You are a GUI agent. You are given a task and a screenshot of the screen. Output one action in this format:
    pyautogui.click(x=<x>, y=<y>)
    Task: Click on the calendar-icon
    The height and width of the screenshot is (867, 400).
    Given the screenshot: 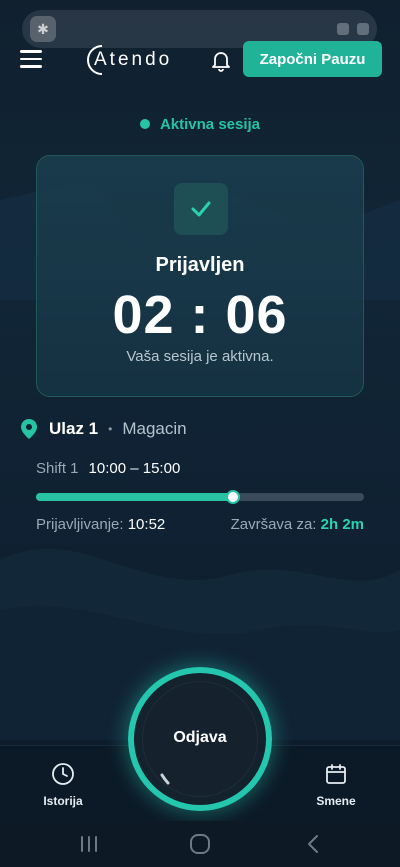 What is the action you would take?
    pyautogui.click(x=336, y=774)
    